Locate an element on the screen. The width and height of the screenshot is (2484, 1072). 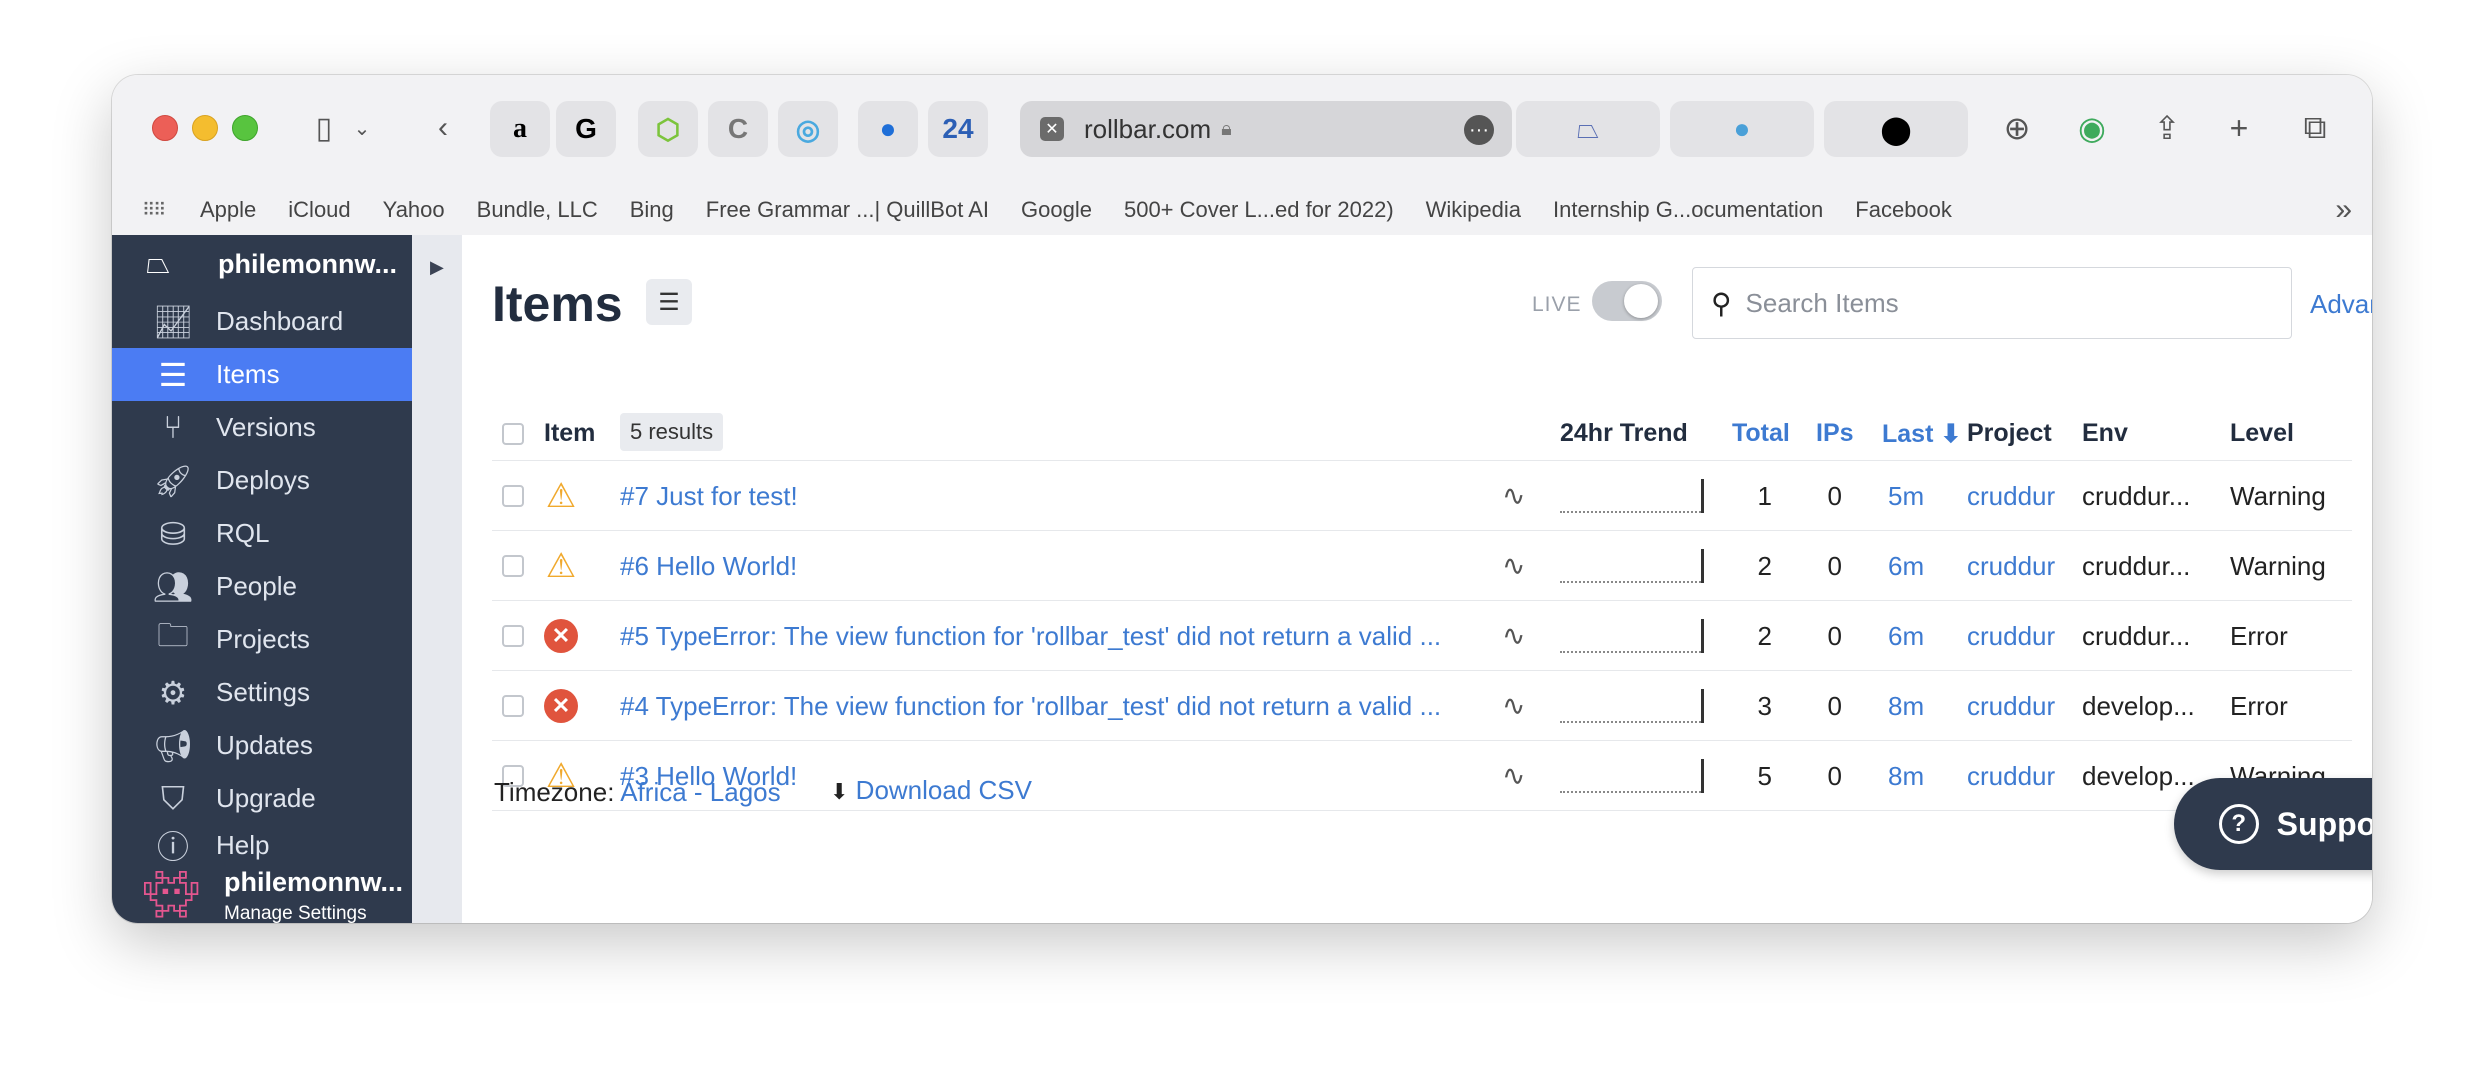
bookmark-internship: Internship G...ocumentation is located at coordinates (1688, 210).